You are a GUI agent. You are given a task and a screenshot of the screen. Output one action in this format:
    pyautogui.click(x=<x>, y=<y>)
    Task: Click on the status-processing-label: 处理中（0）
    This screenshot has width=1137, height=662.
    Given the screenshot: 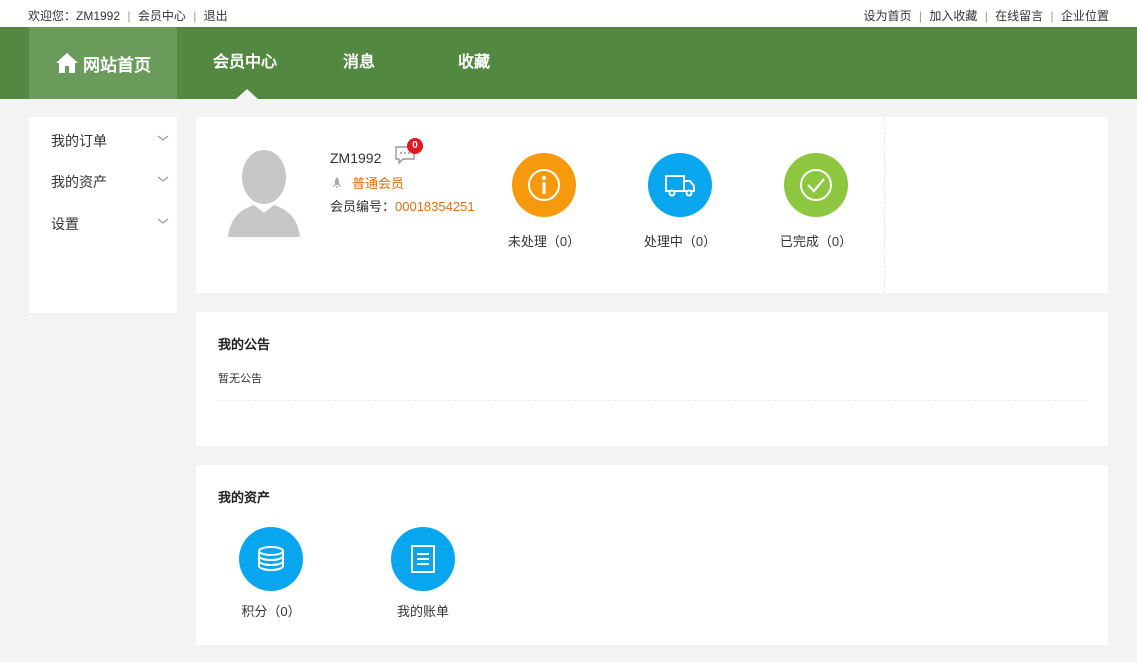 What is the action you would take?
    pyautogui.click(x=680, y=241)
    